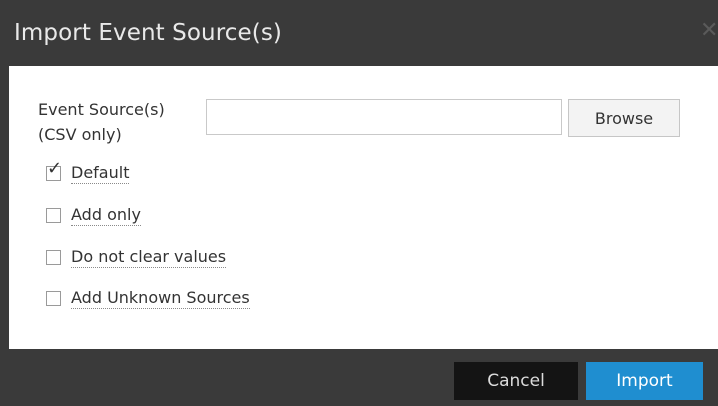  I want to click on option-add-unknown-sources: Add Unknown Sources, so click(148, 298).